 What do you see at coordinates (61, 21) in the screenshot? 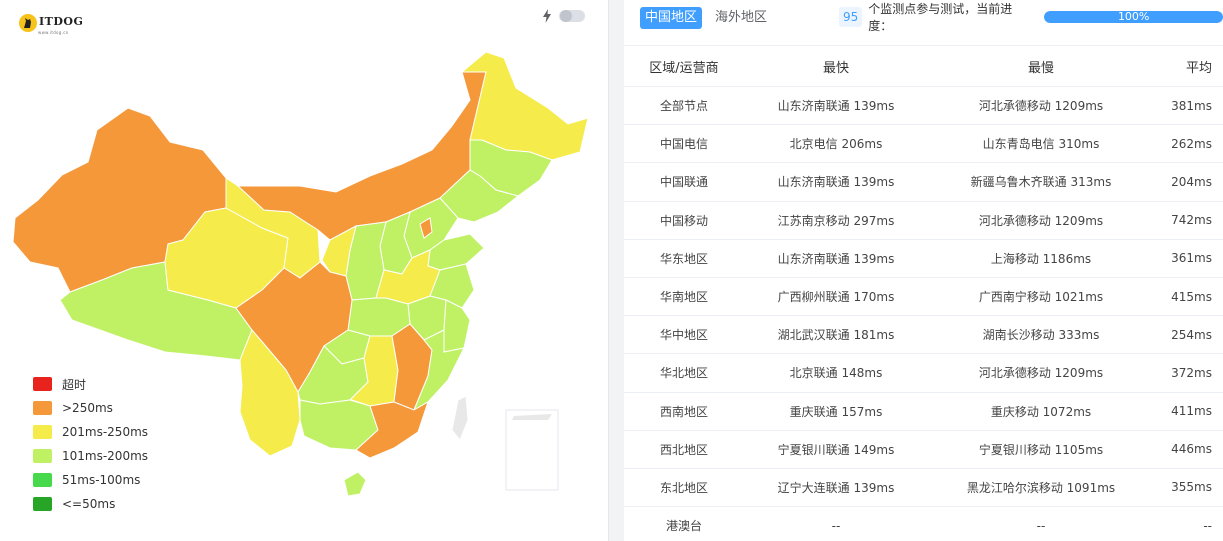
I see `logo-text: ITDOG` at bounding box center [61, 21].